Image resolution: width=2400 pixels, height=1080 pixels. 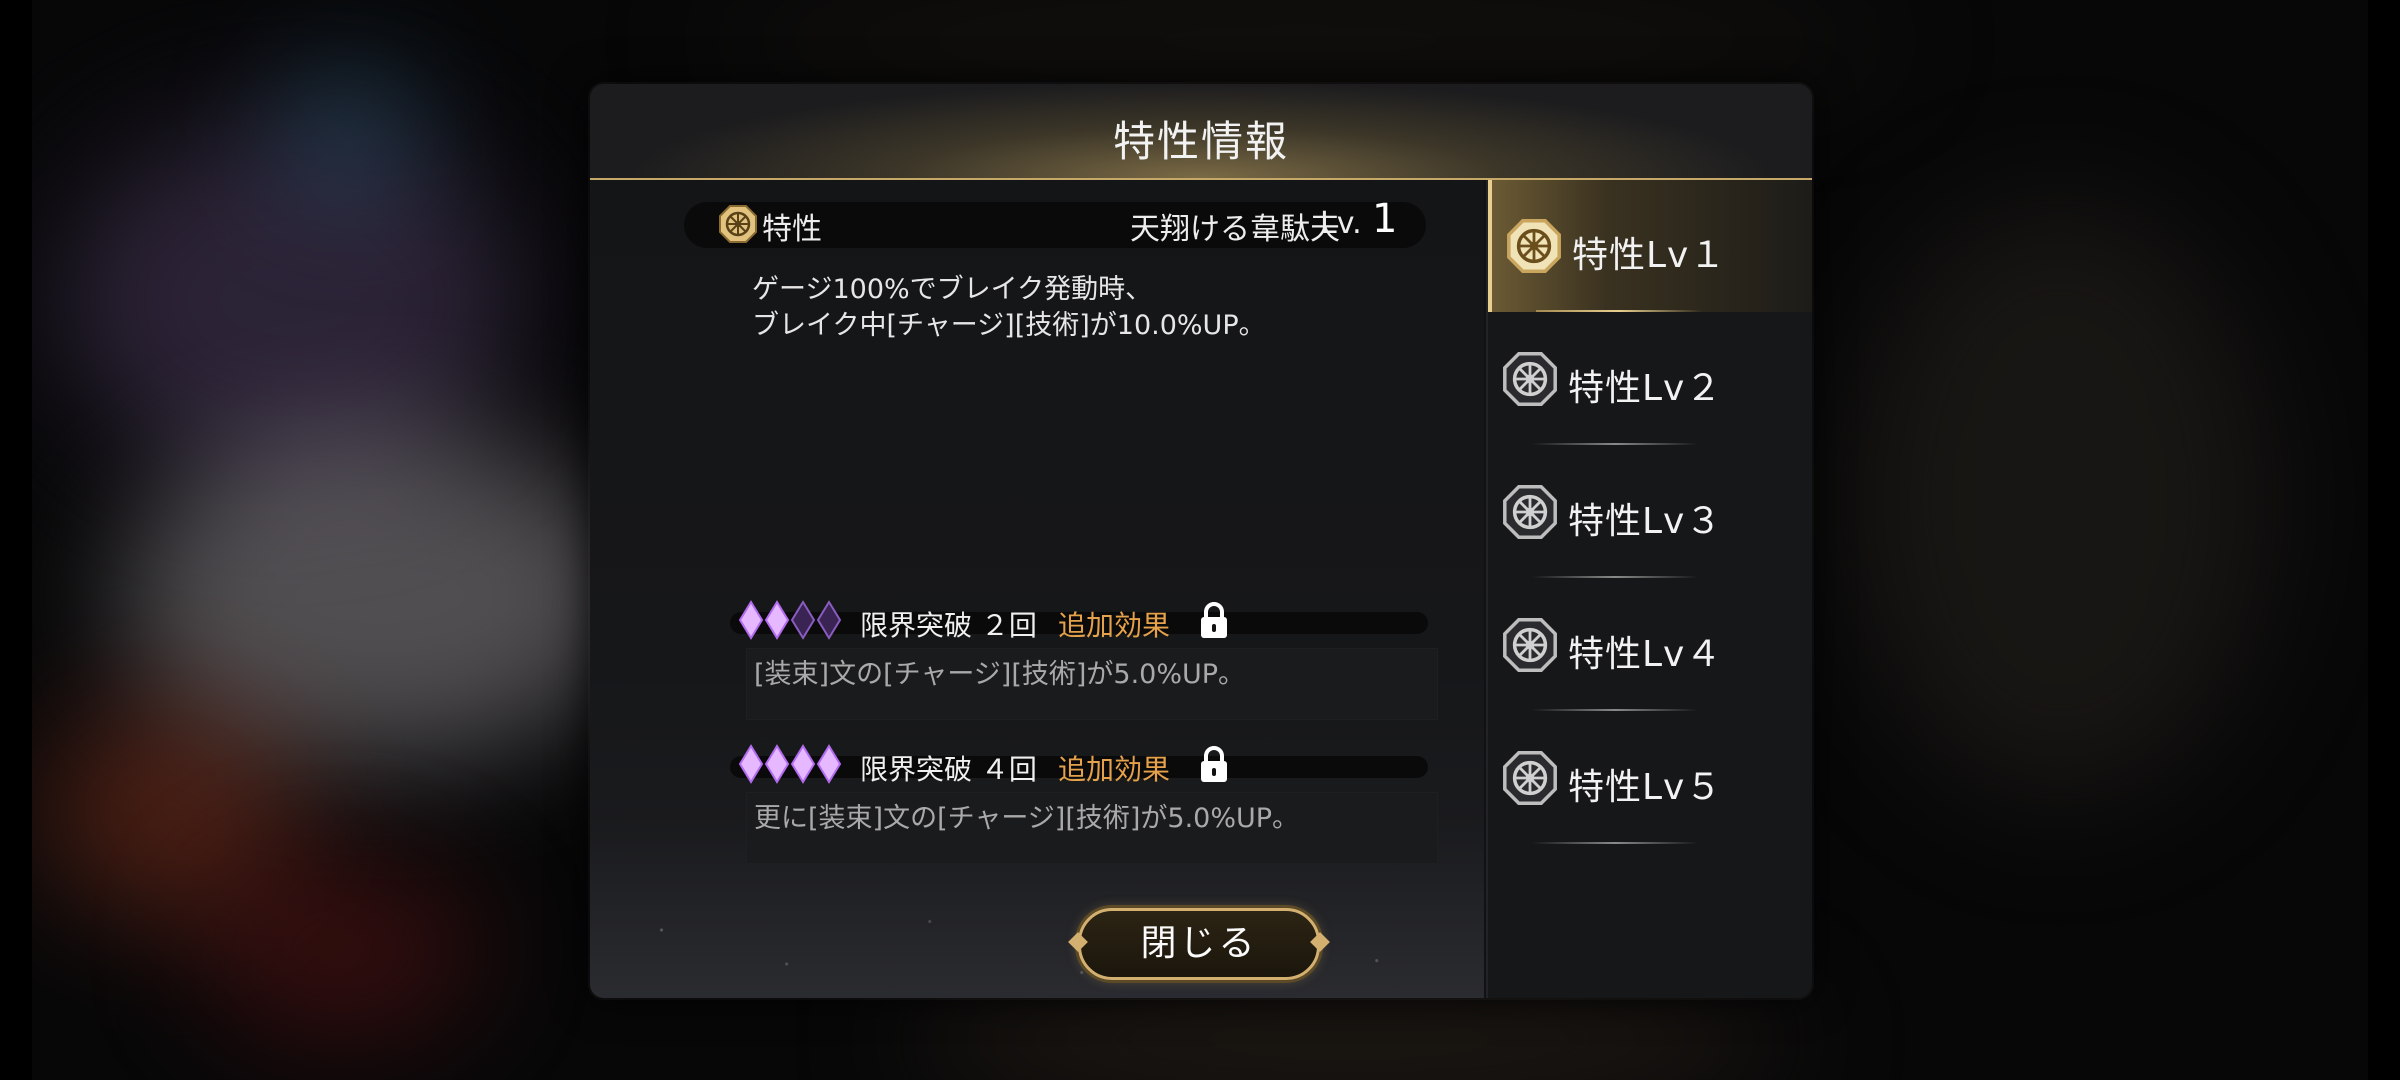 I want to click on tab-trait-lv4: 特性Lv４, so click(x=1650, y=645).